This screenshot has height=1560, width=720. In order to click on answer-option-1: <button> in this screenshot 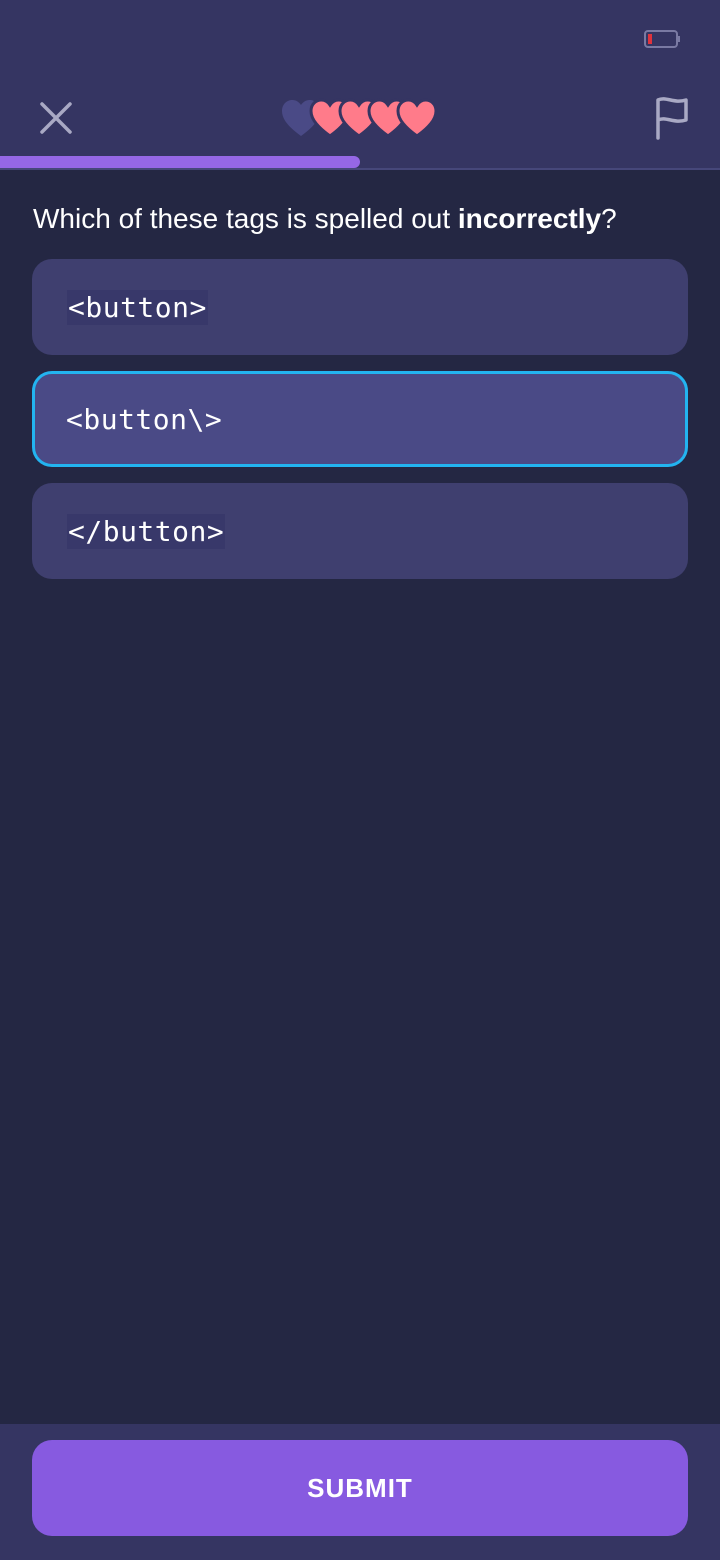, I will do `click(360, 307)`.